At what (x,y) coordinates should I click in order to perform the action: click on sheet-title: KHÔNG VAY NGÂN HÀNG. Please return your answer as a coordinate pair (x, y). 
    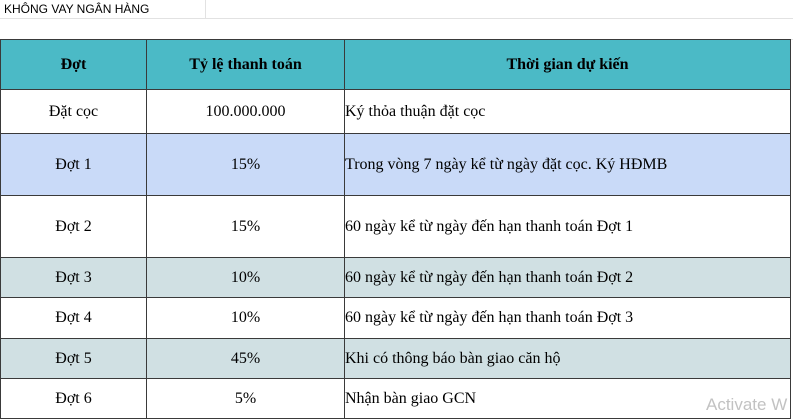
    Looking at the image, I should click on (103, 9).